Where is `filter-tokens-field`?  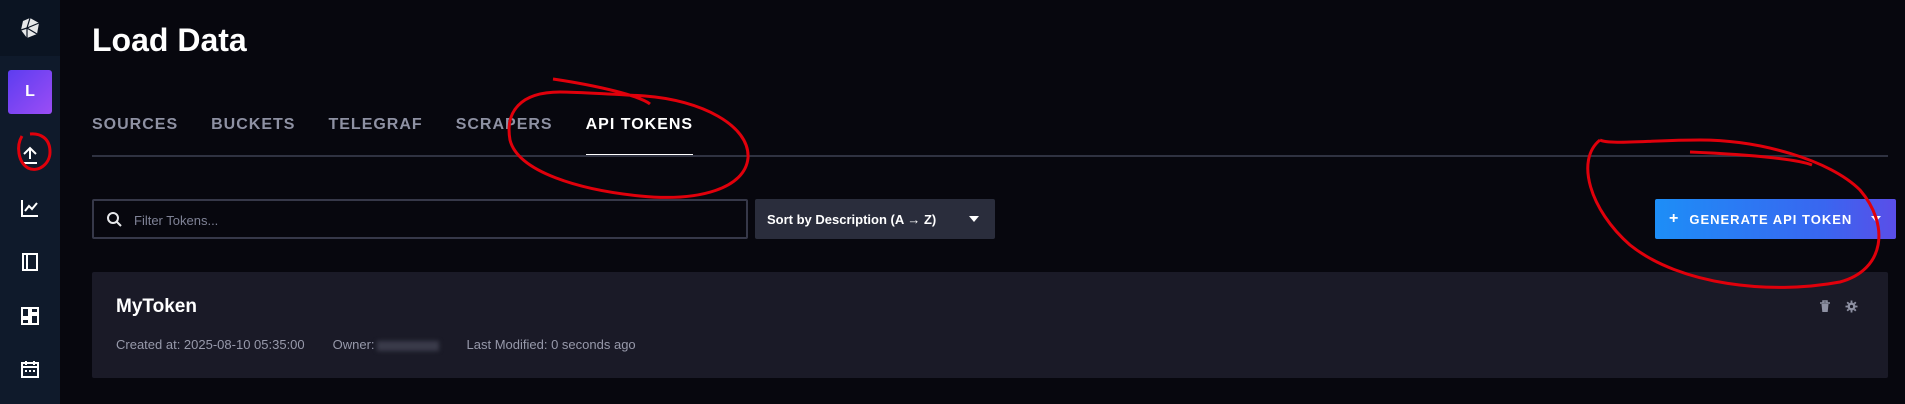
filter-tokens-field is located at coordinates (420, 219).